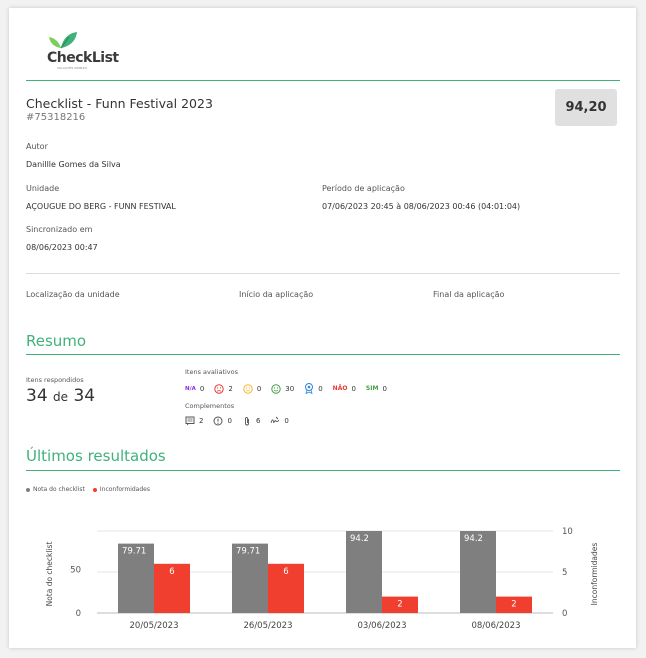 This screenshot has width=646, height=658. Describe the element at coordinates (154, 626) in the screenshot. I see `x-tick-label: 20/05/2023` at that location.